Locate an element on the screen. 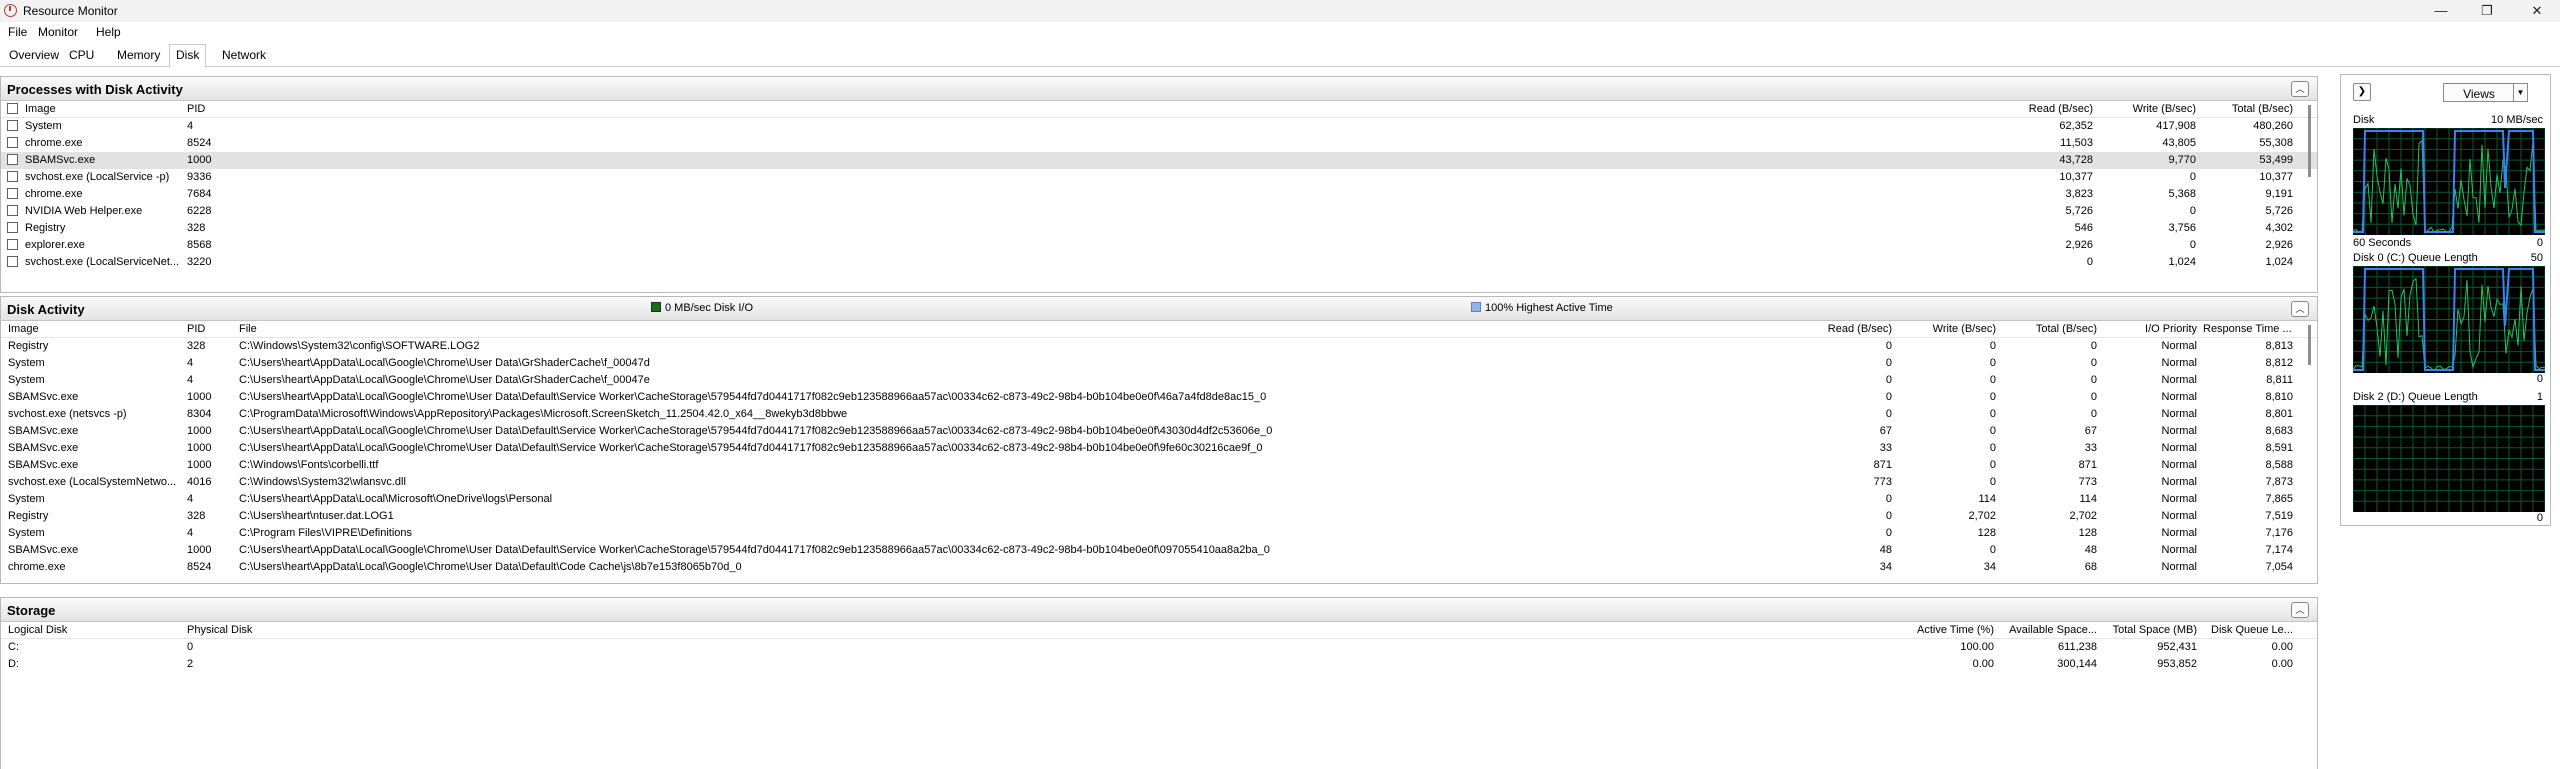 The height and width of the screenshot is (769, 2560). caret-down-icon: ▼ is located at coordinates (2520, 92).